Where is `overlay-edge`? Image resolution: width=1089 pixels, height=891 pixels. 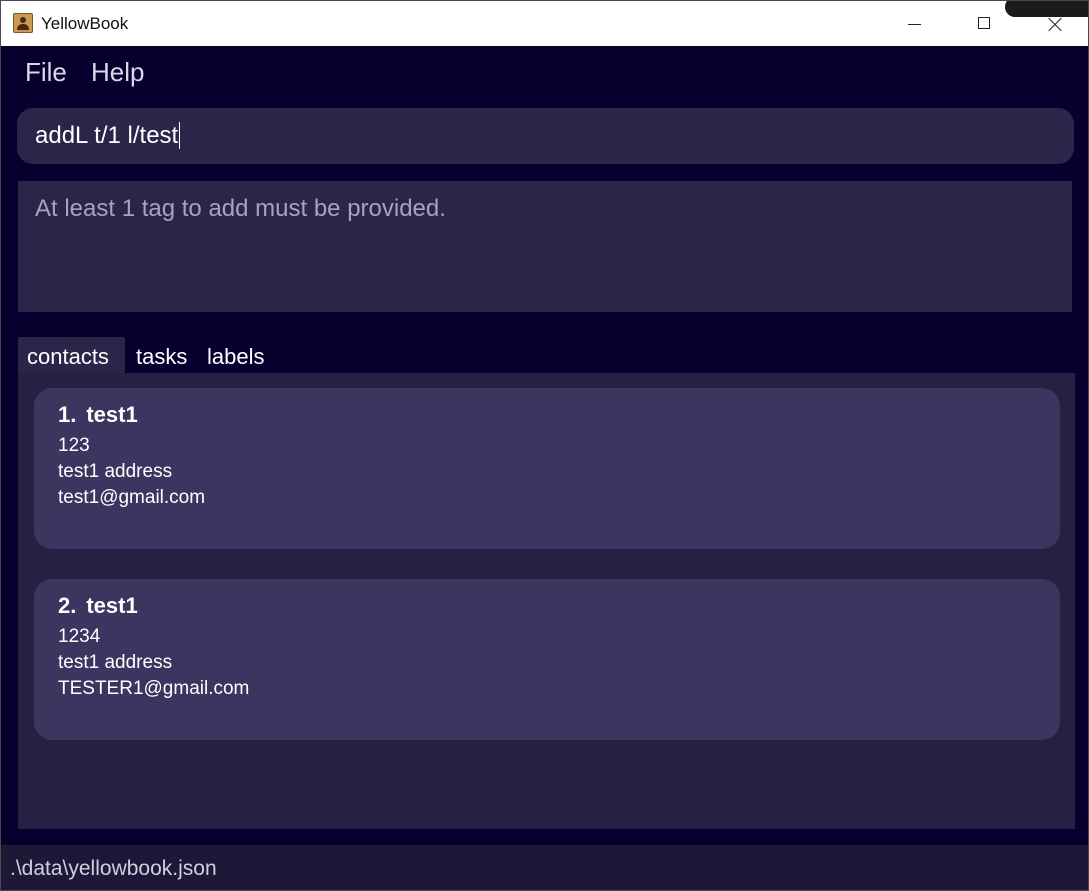
overlay-edge is located at coordinates (1046, 9).